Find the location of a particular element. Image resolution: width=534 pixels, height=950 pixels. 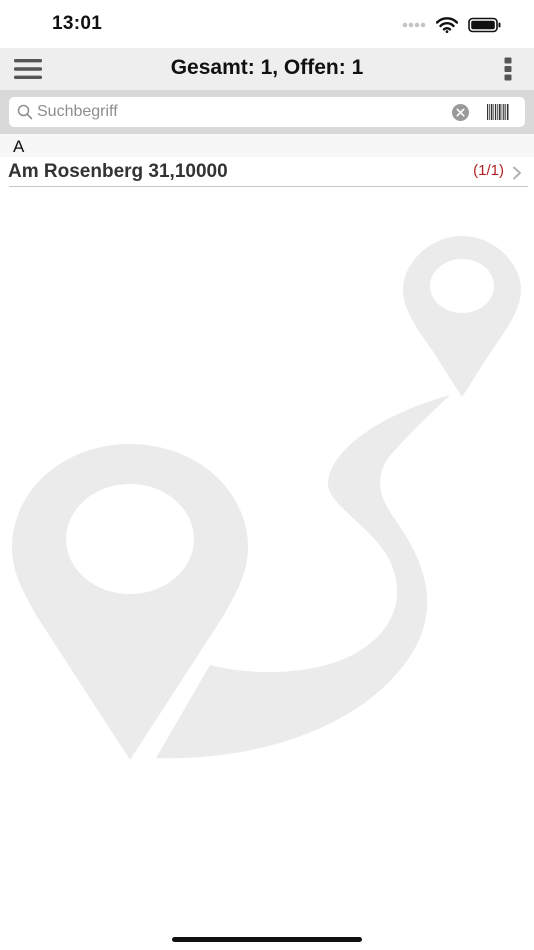

list-divider is located at coordinates (268, 186).